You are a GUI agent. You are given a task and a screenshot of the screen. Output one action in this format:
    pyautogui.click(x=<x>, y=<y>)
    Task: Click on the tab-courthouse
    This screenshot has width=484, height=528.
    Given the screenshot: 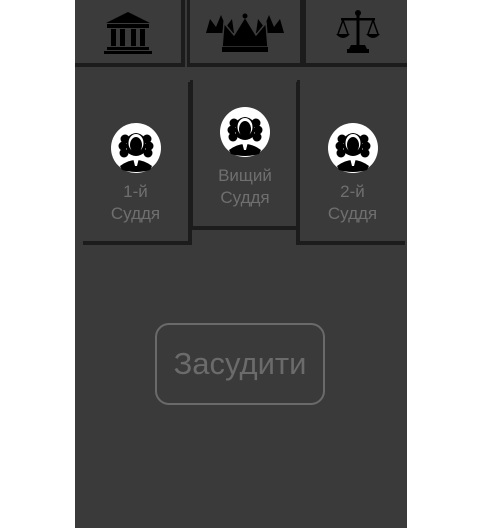 What is the action you would take?
    pyautogui.click(x=130, y=33)
    